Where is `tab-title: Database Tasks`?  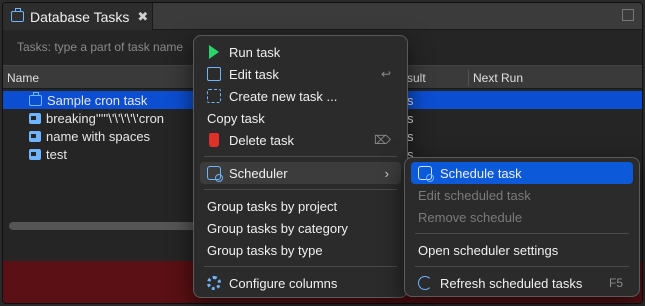
tab-title: Database Tasks is located at coordinates (80, 16).